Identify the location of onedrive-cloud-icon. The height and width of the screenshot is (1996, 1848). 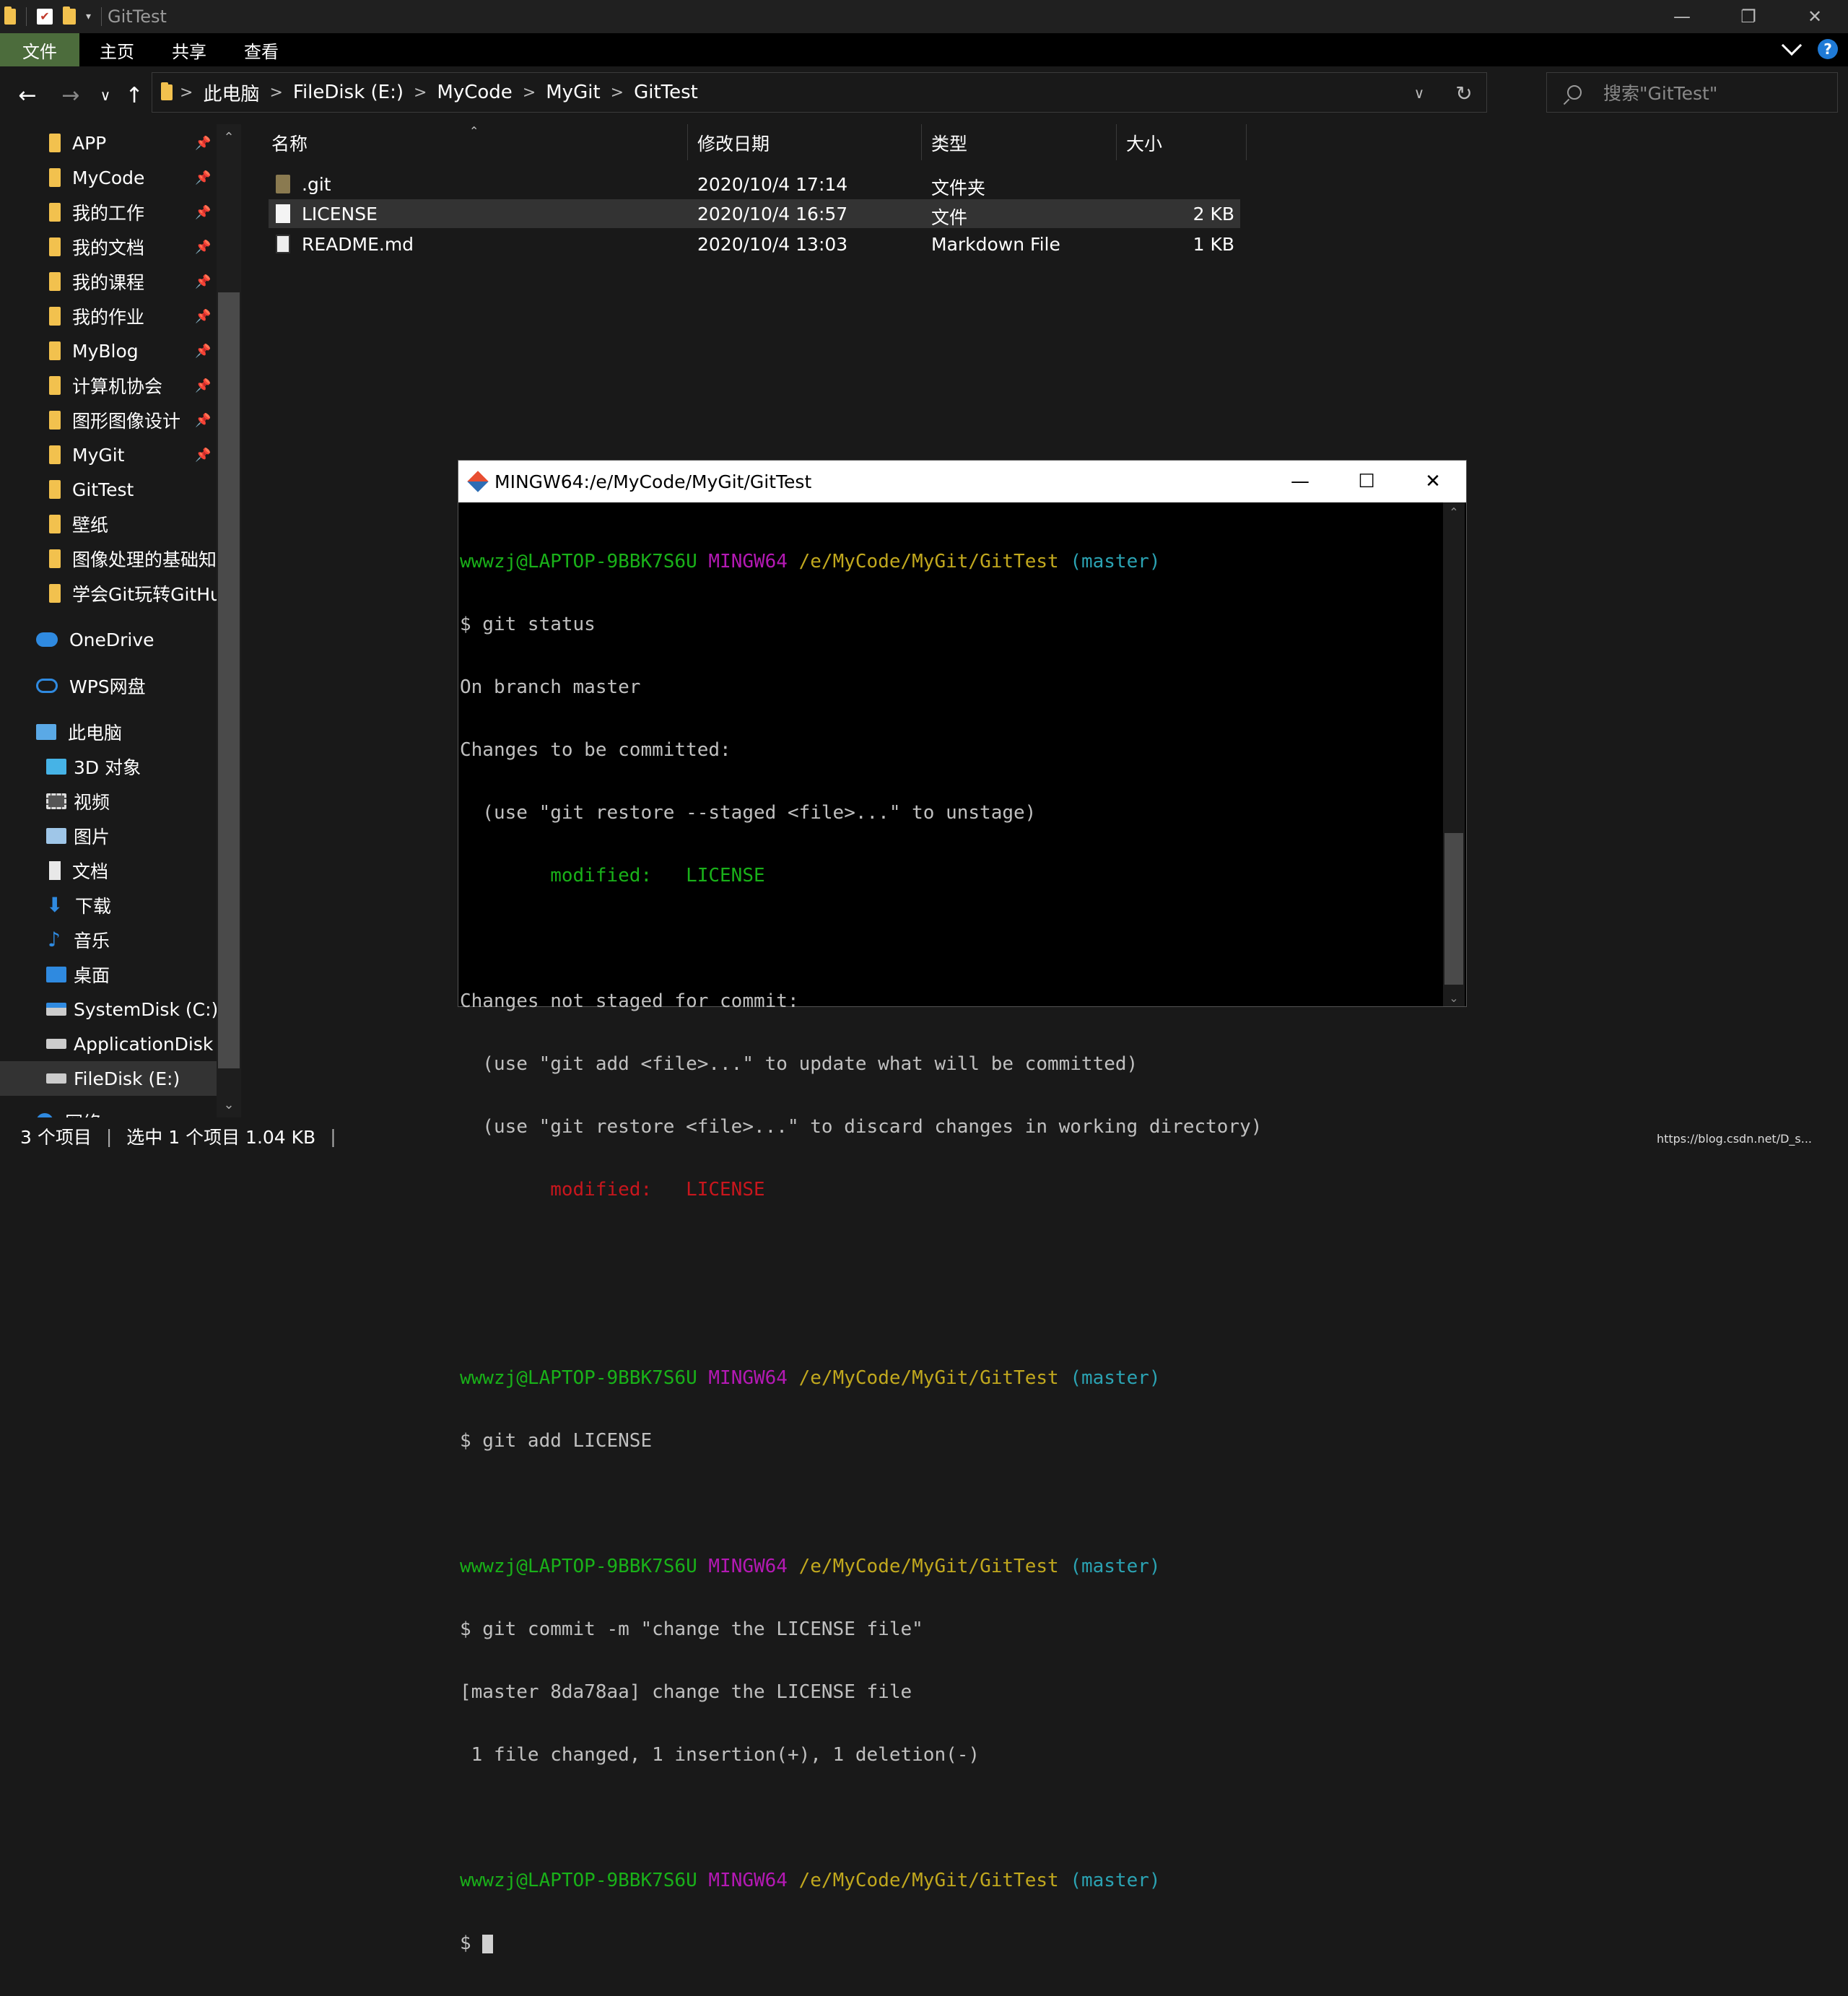
(47, 639).